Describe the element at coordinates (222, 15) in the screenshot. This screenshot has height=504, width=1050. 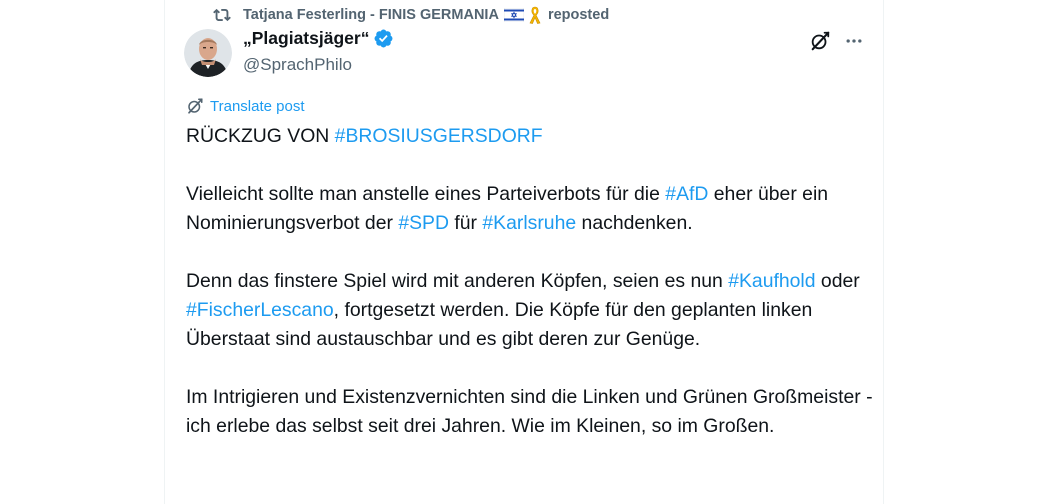
I see `repost-icon` at that location.